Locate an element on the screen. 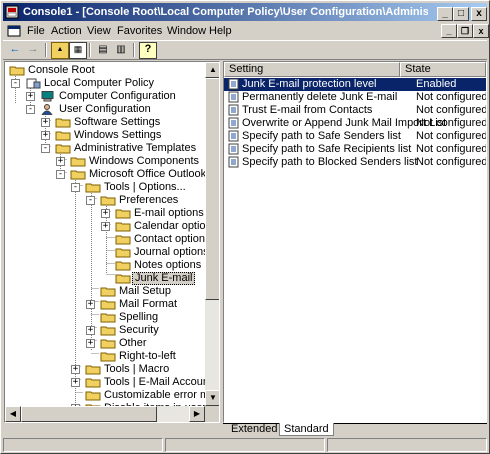 The image size is (490, 454). column-header-setting: Setting is located at coordinates (312, 69).